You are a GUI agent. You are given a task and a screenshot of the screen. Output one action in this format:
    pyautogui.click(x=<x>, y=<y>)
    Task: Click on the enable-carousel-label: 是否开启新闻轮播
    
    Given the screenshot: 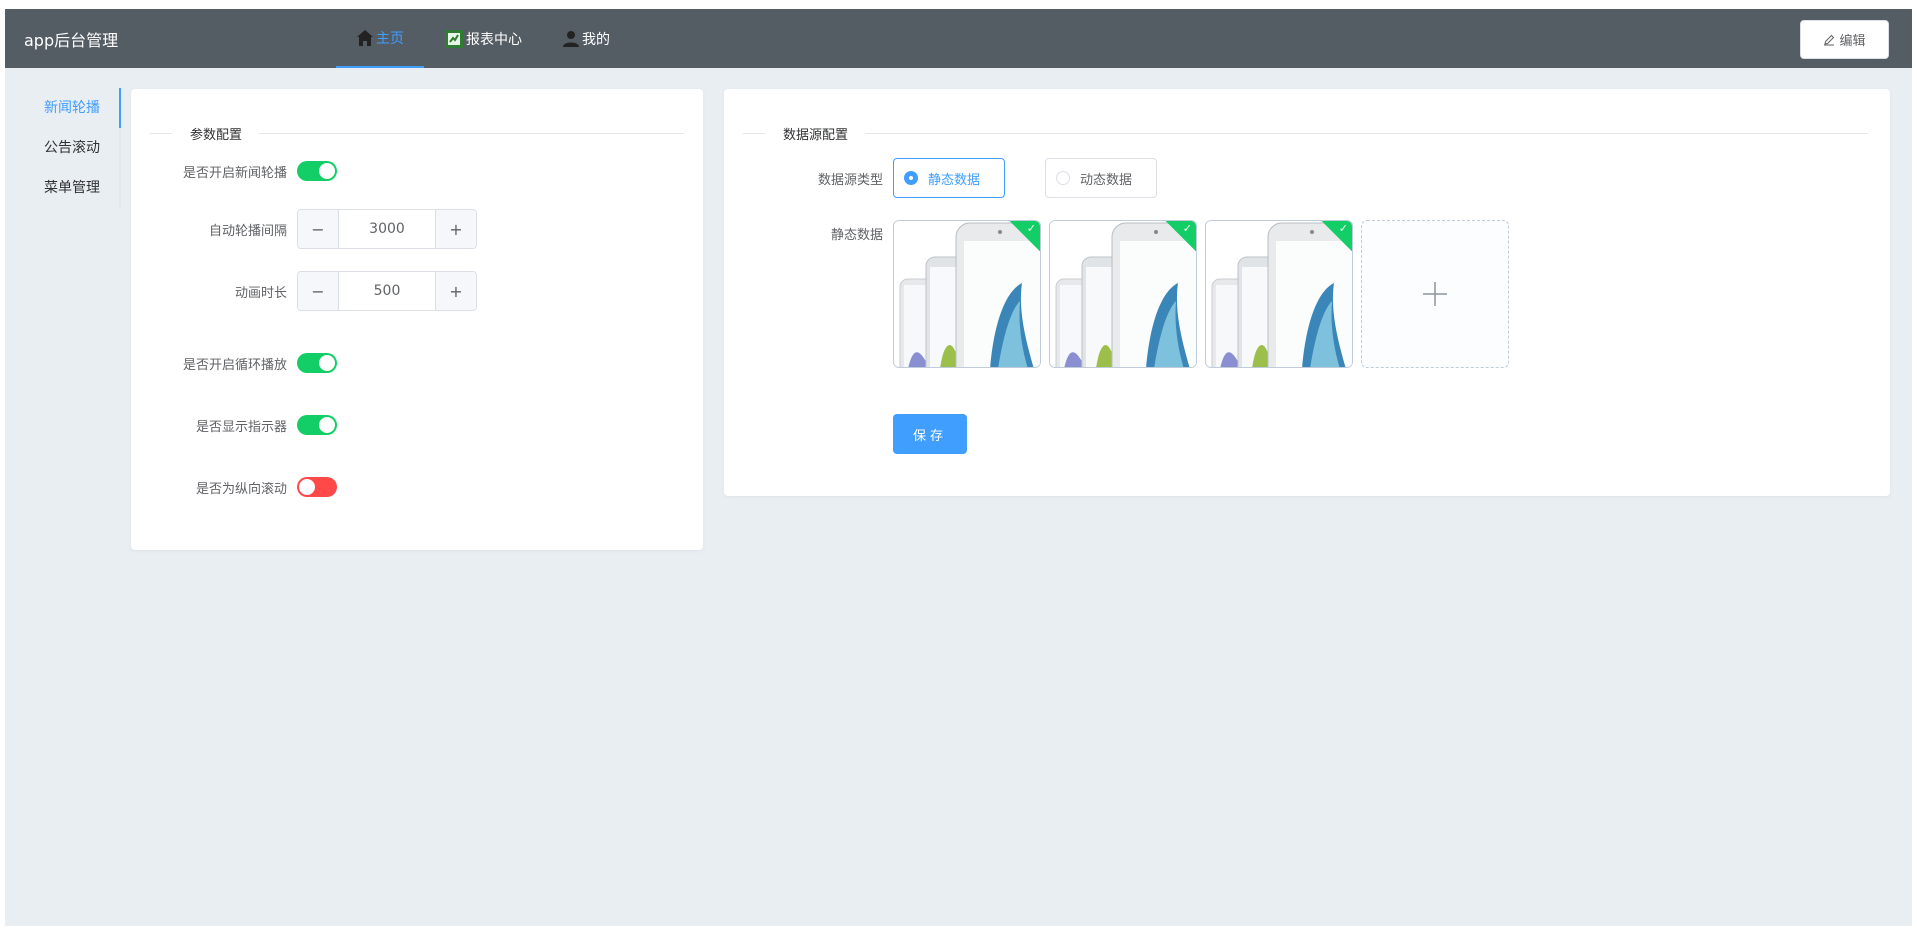 What is the action you would take?
    pyautogui.click(x=234, y=173)
    